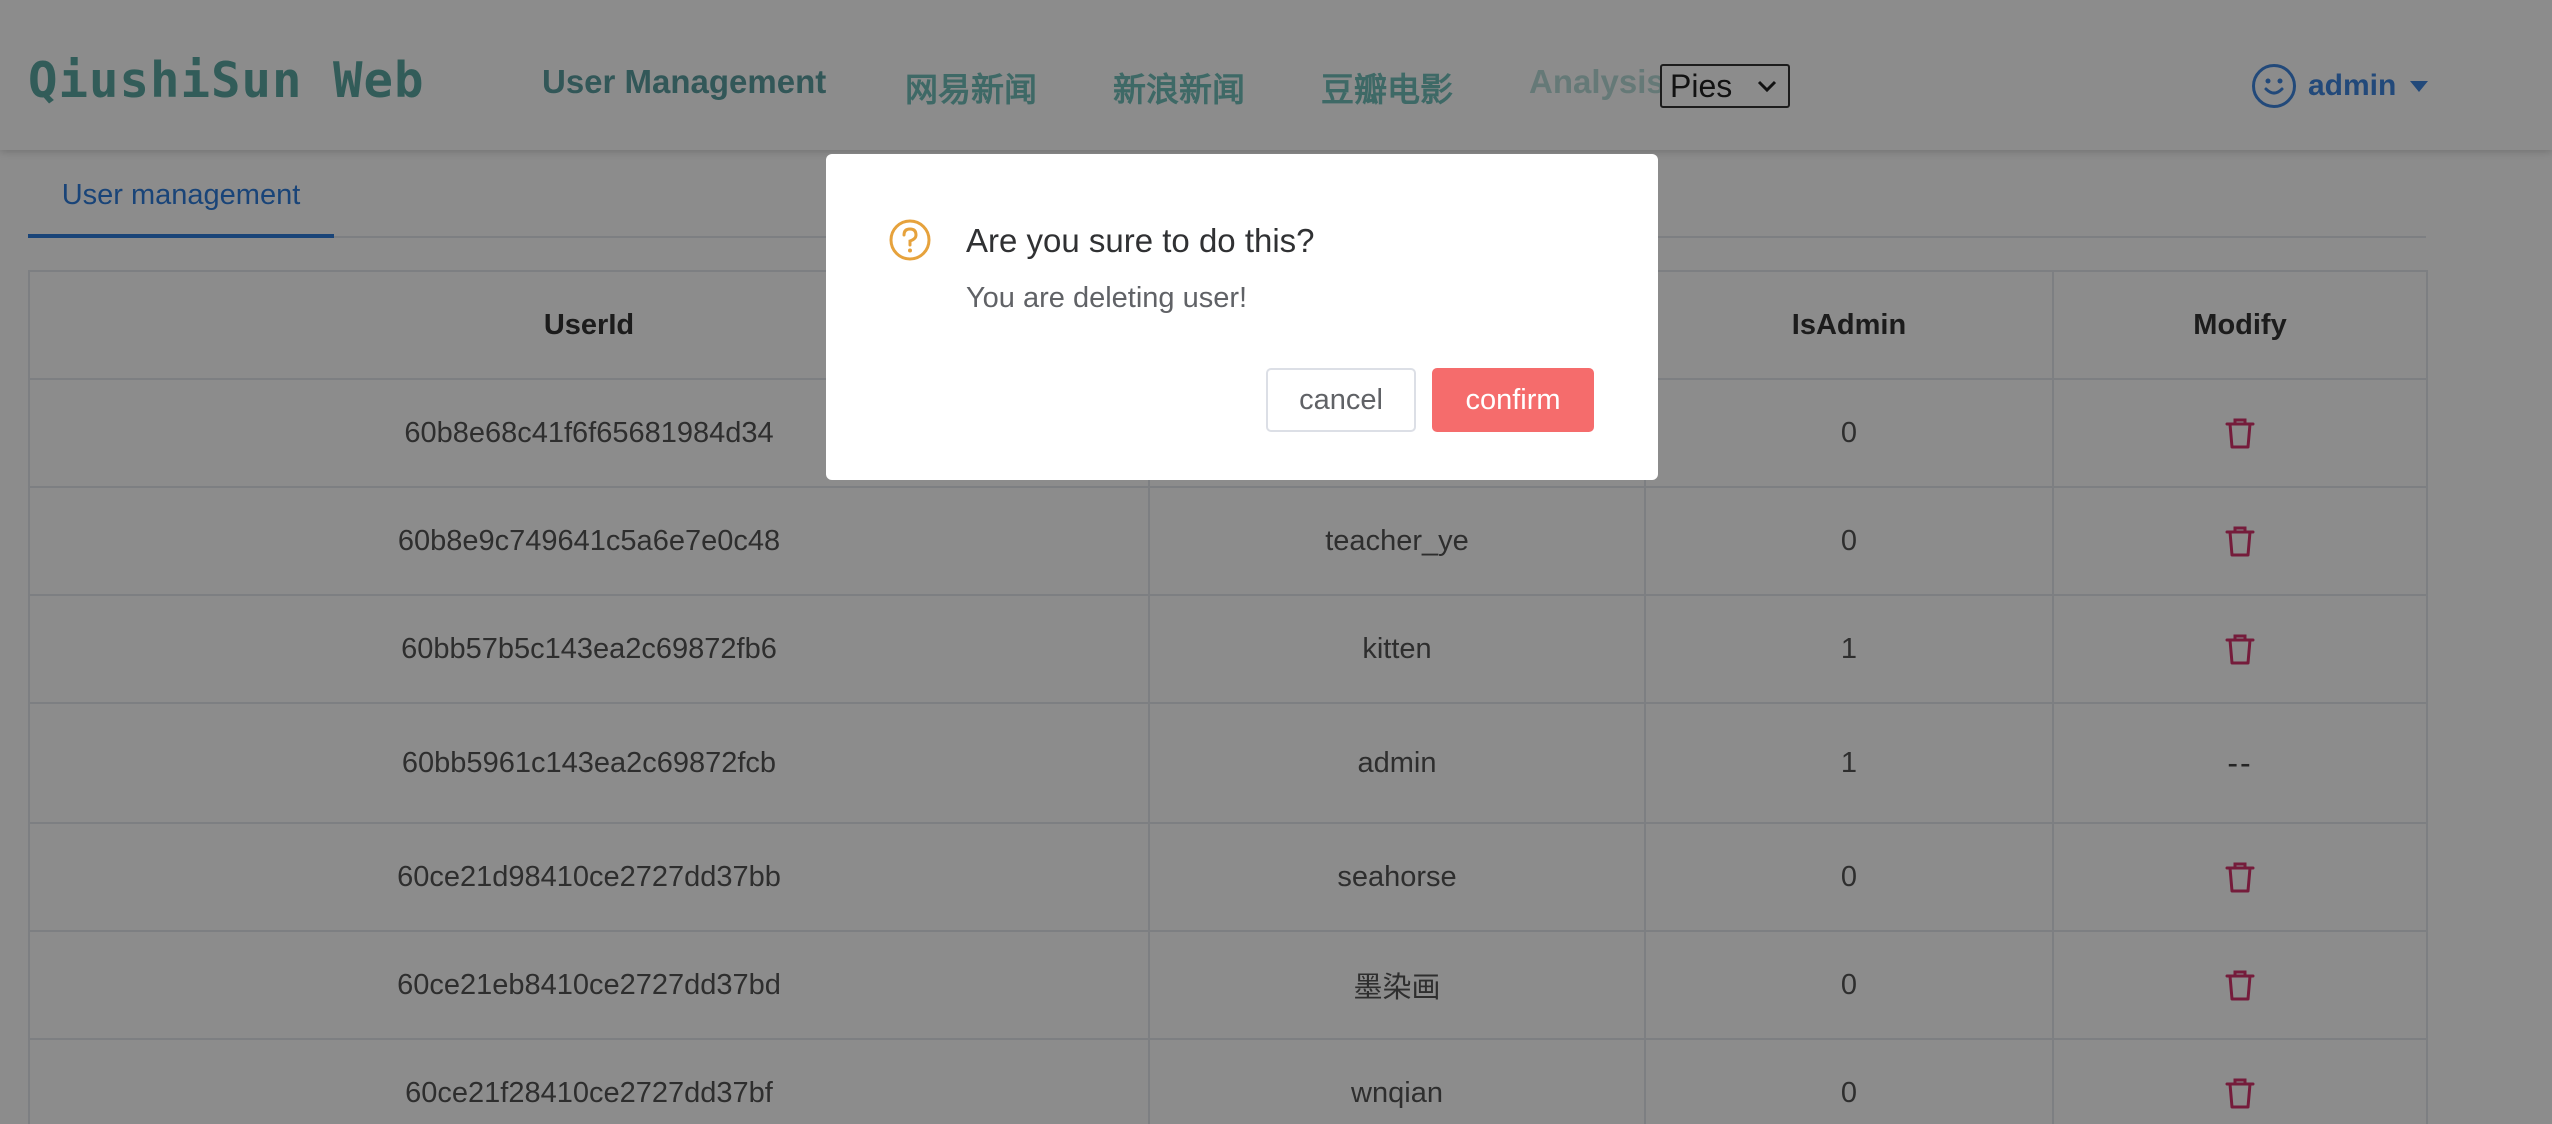 The height and width of the screenshot is (1124, 2552). Describe the element at coordinates (1107, 298) in the screenshot. I see `dialog-message: You are deleting user!` at that location.